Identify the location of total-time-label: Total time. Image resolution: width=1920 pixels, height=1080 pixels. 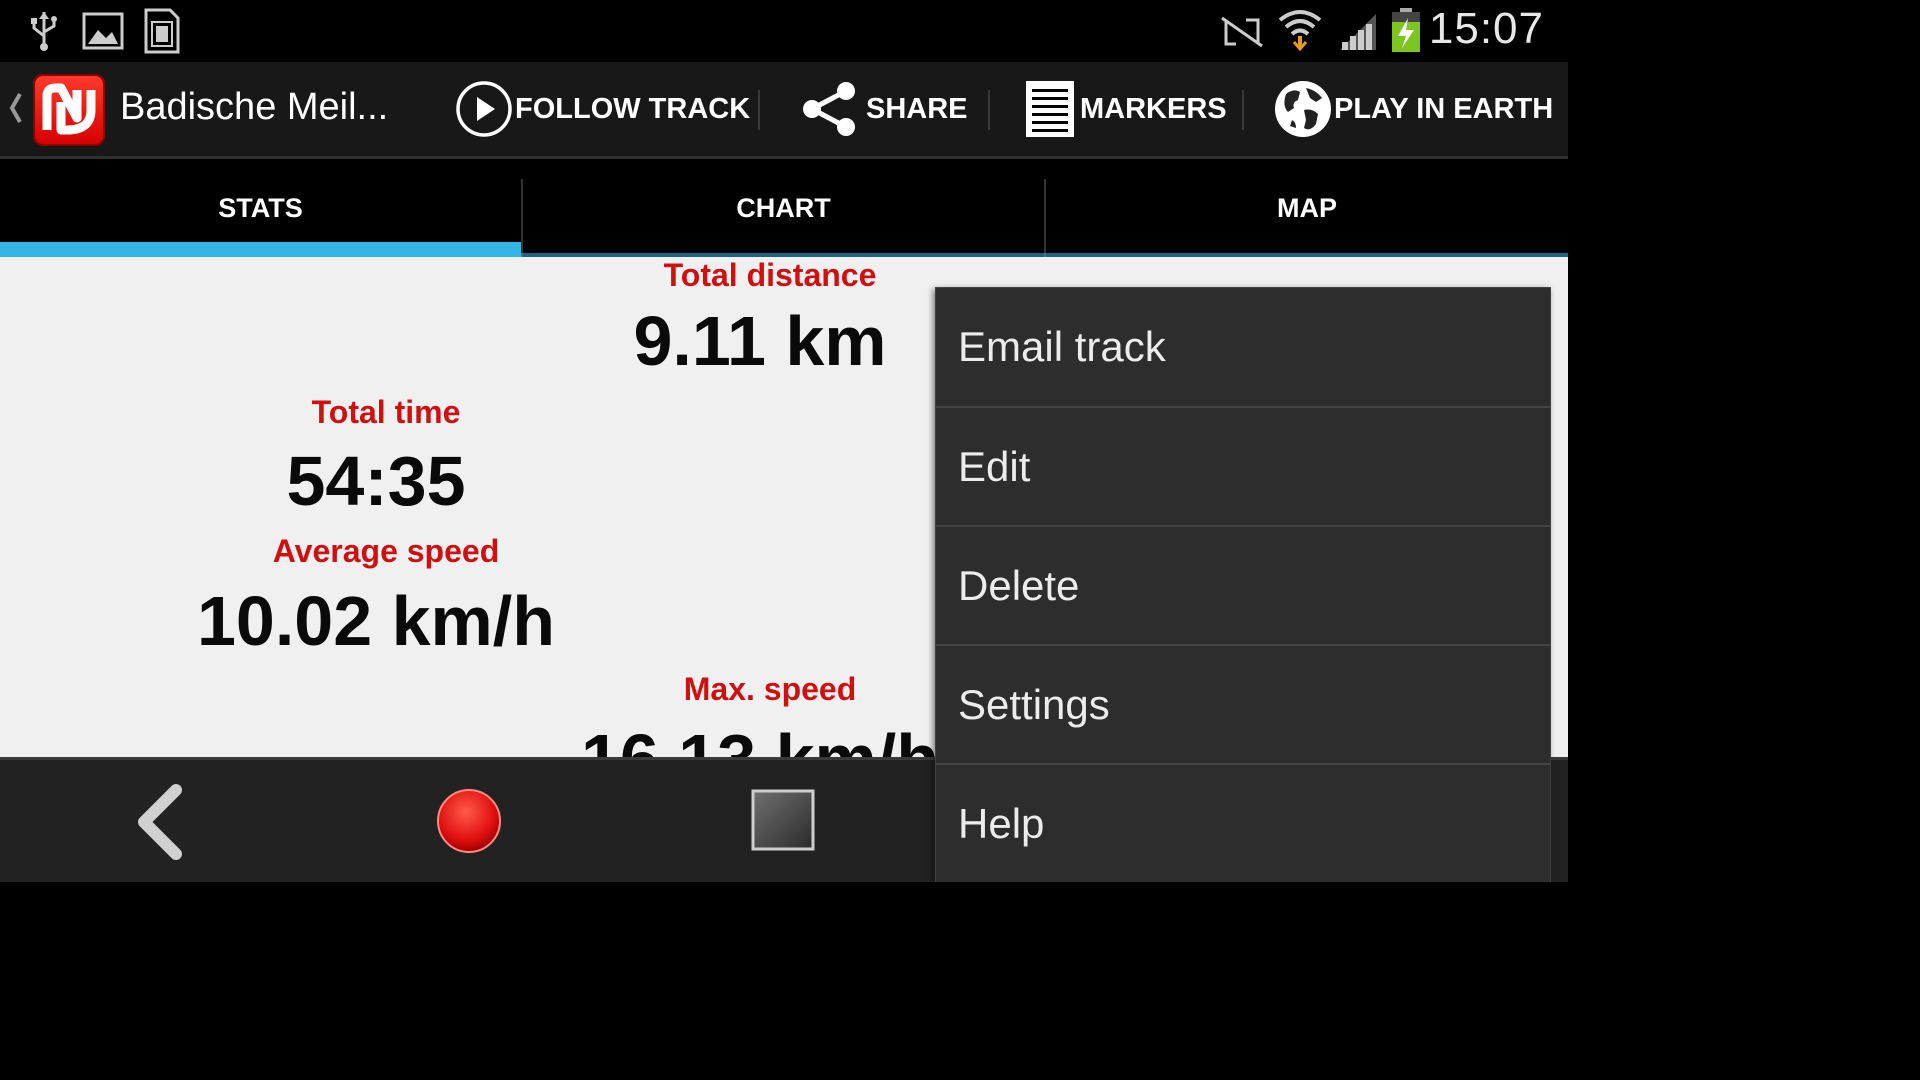
(386, 412).